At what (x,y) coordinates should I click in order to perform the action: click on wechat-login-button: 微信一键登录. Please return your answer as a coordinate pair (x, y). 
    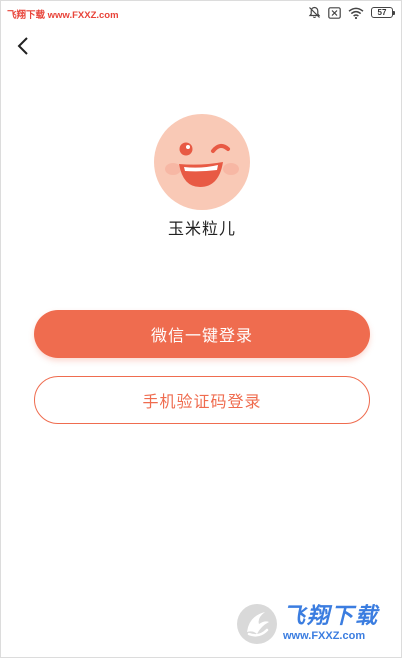
    Looking at the image, I should click on (202, 334).